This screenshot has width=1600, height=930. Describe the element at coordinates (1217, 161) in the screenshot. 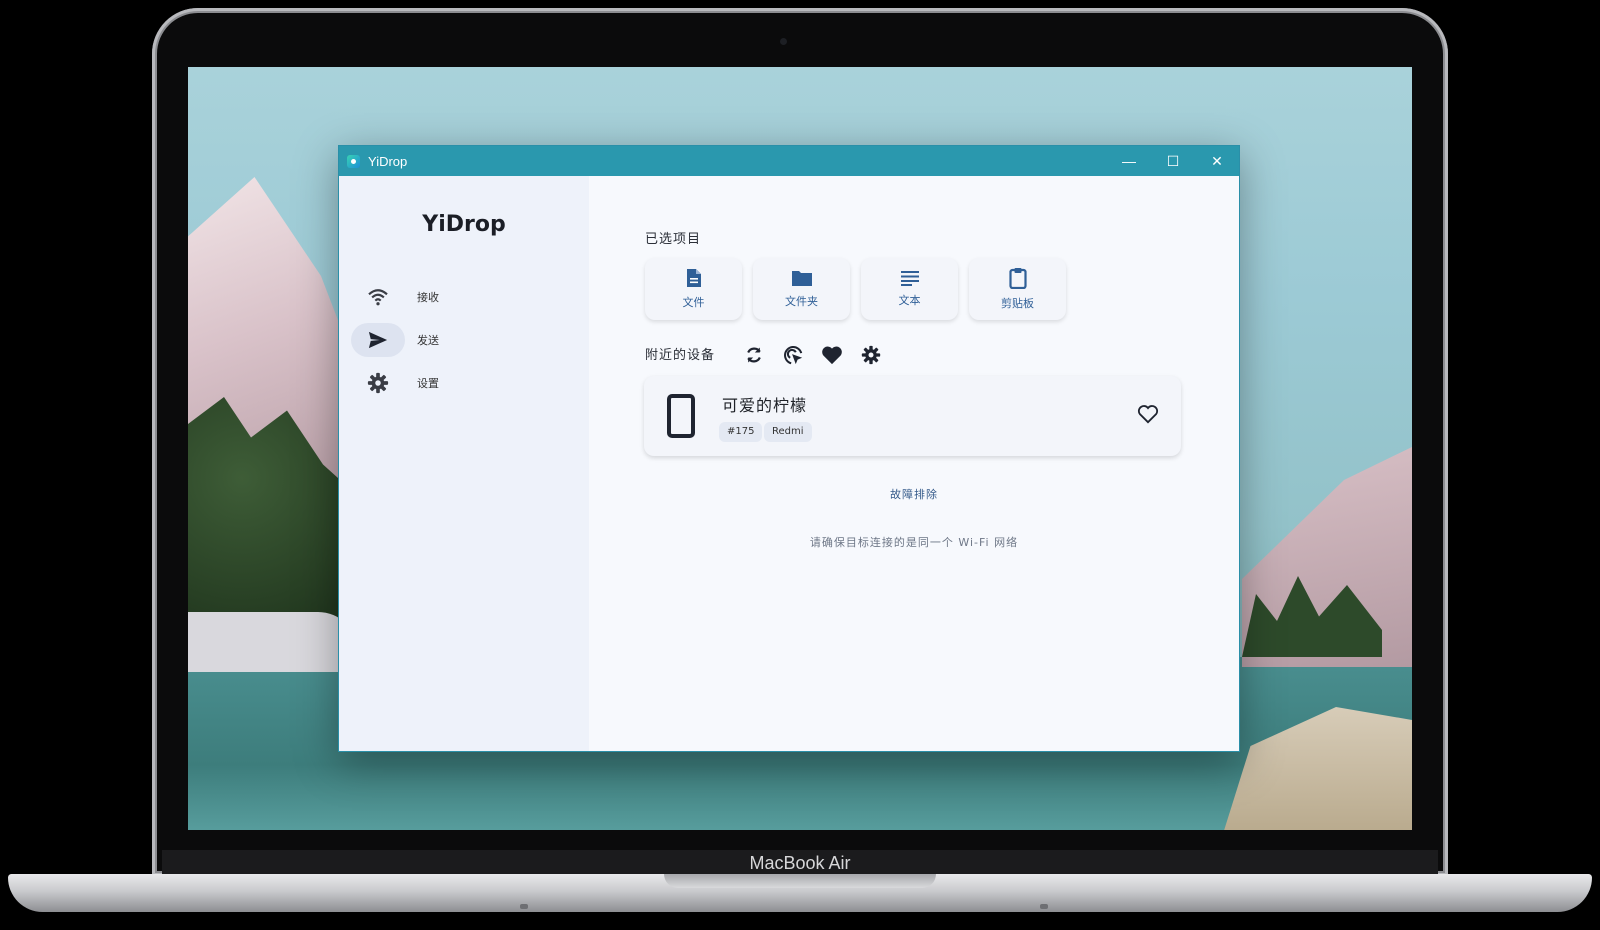

I see `close-button: ✕` at that location.